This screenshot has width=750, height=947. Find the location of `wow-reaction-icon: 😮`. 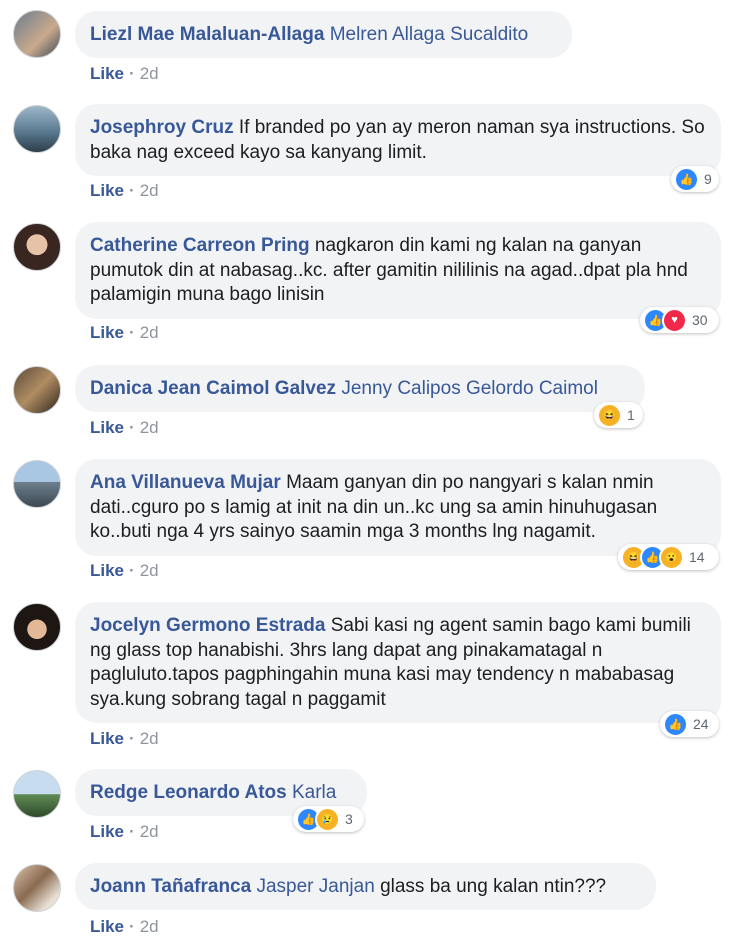

wow-reaction-icon: 😮 is located at coordinates (671, 557).